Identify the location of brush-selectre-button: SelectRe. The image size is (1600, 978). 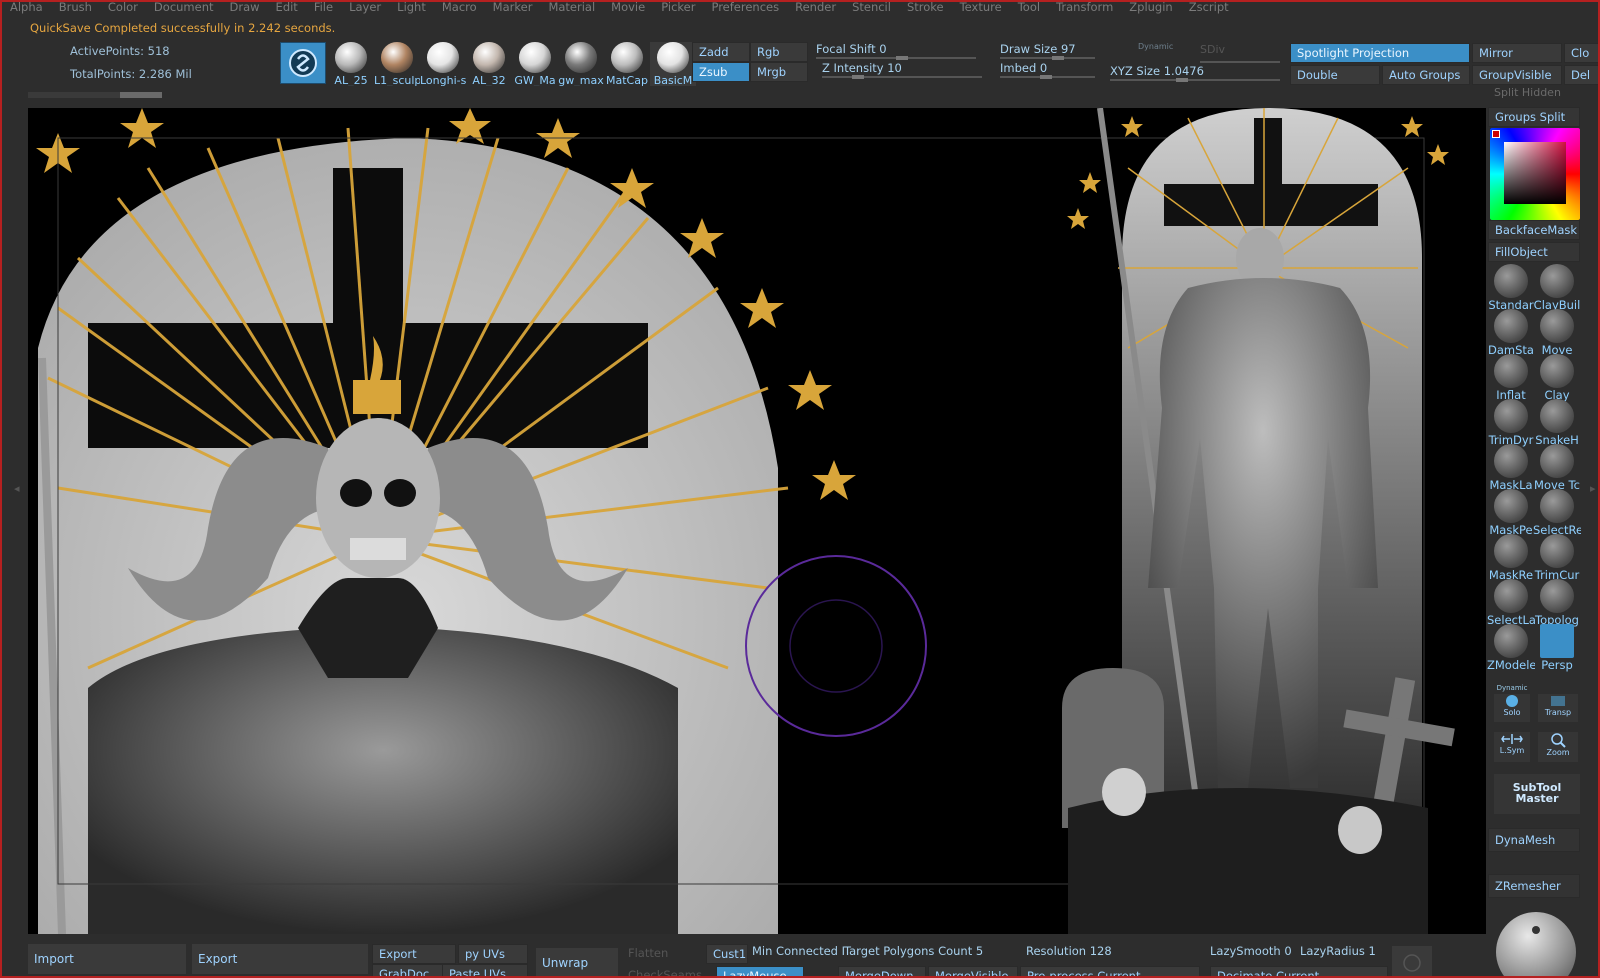
(1557, 513).